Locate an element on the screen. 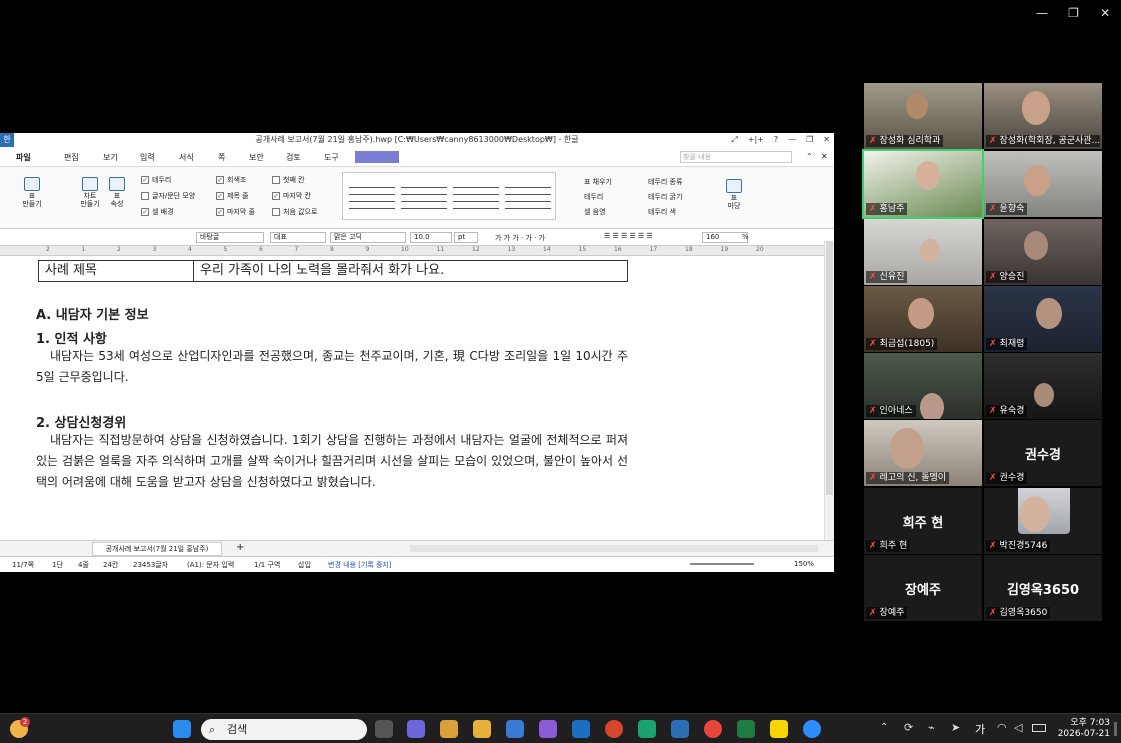 This screenshot has height=743, width=1121. menu-tools: 도구 is located at coordinates (331, 157).